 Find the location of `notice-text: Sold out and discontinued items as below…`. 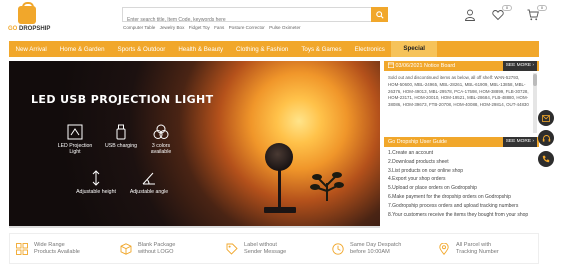

notice-text: Sold out and discontinued items as below… is located at coordinates (458, 91).